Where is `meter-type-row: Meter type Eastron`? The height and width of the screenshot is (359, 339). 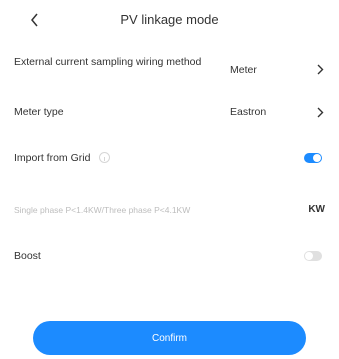
meter-type-row: Meter type Eastron is located at coordinates (169, 113).